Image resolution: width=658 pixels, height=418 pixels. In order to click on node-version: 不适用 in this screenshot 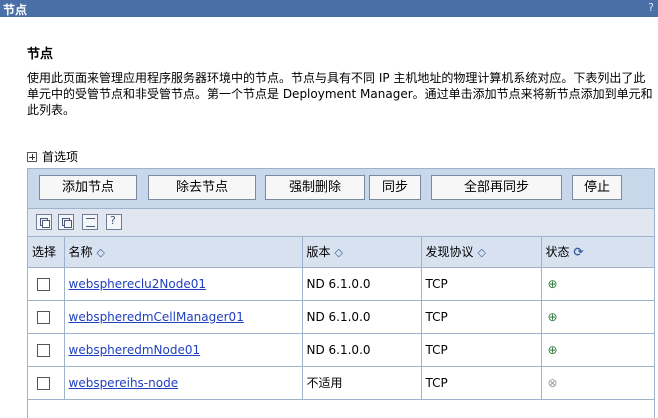, I will do `click(362, 383)`.